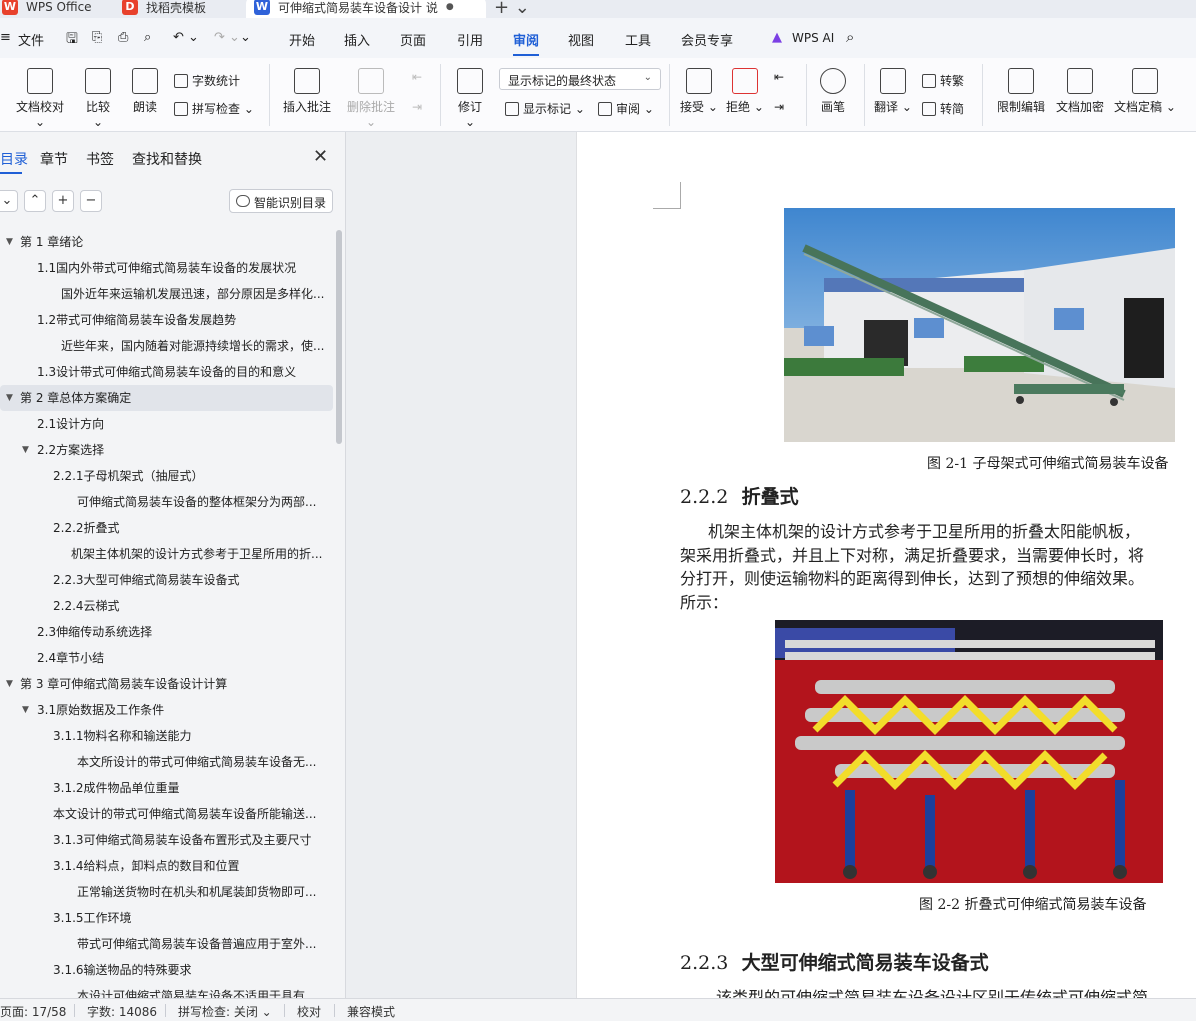  Describe the element at coordinates (40, 98) in the screenshot. I see `proofread-button: 文档校对 ⌄` at that location.